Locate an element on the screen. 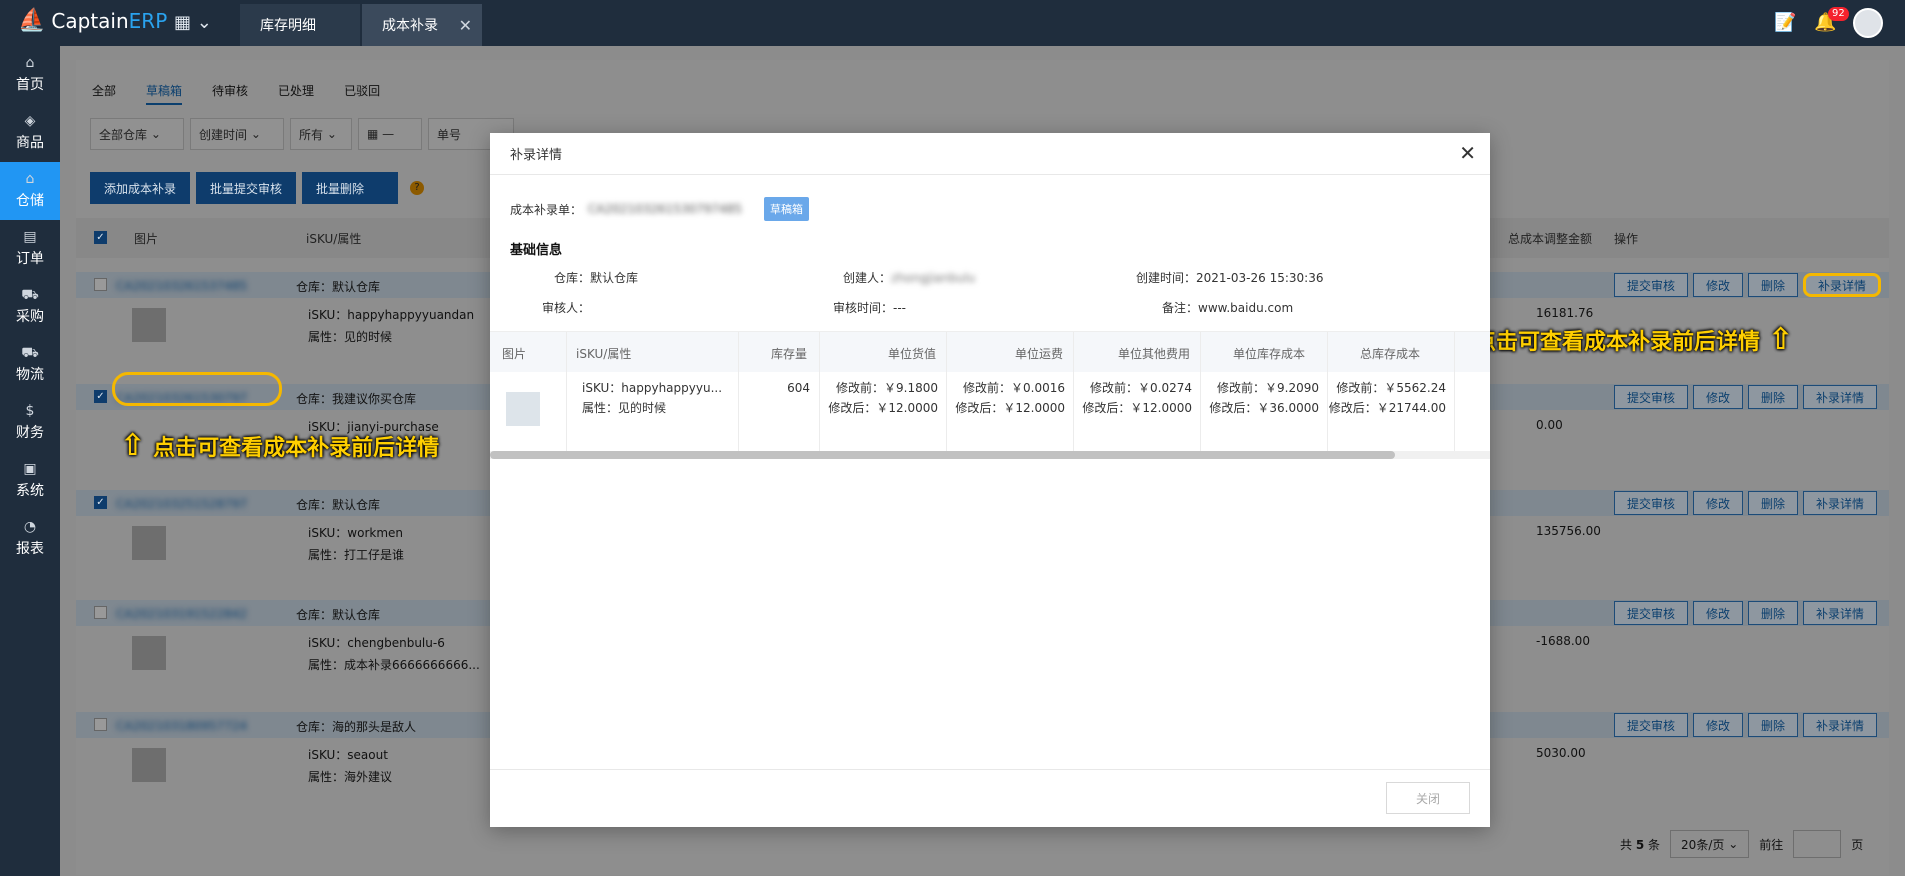 This screenshot has width=1905, height=876. row-actions: 提交审核 修改 删除 补录详情 is located at coordinates (1746, 503).